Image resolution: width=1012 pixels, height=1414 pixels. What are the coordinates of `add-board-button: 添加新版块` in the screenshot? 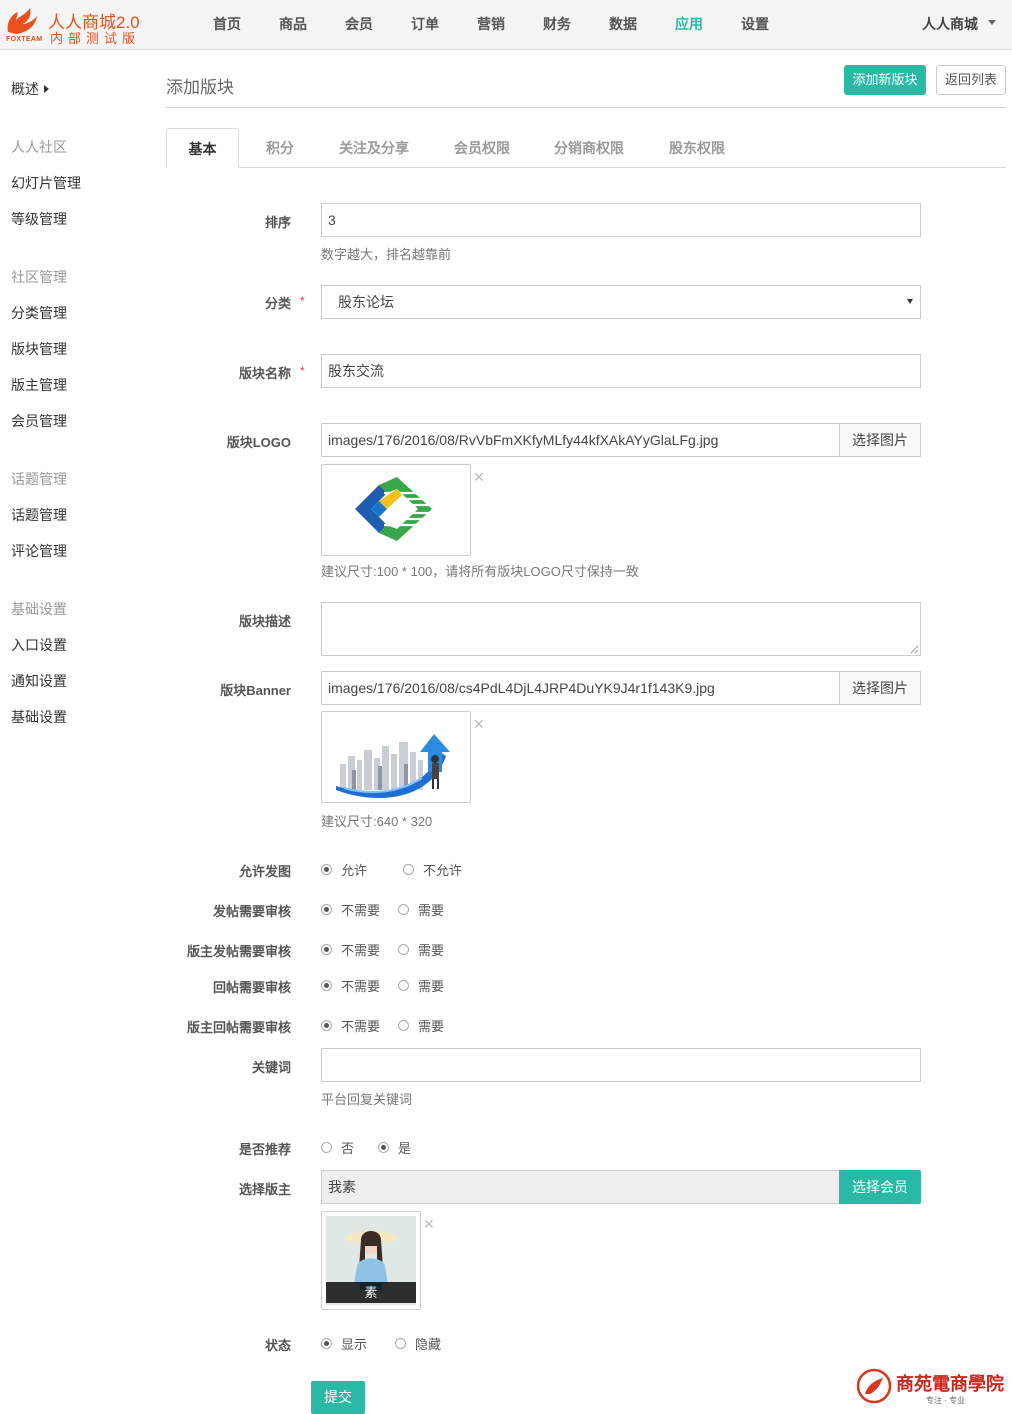 It's located at (885, 80).